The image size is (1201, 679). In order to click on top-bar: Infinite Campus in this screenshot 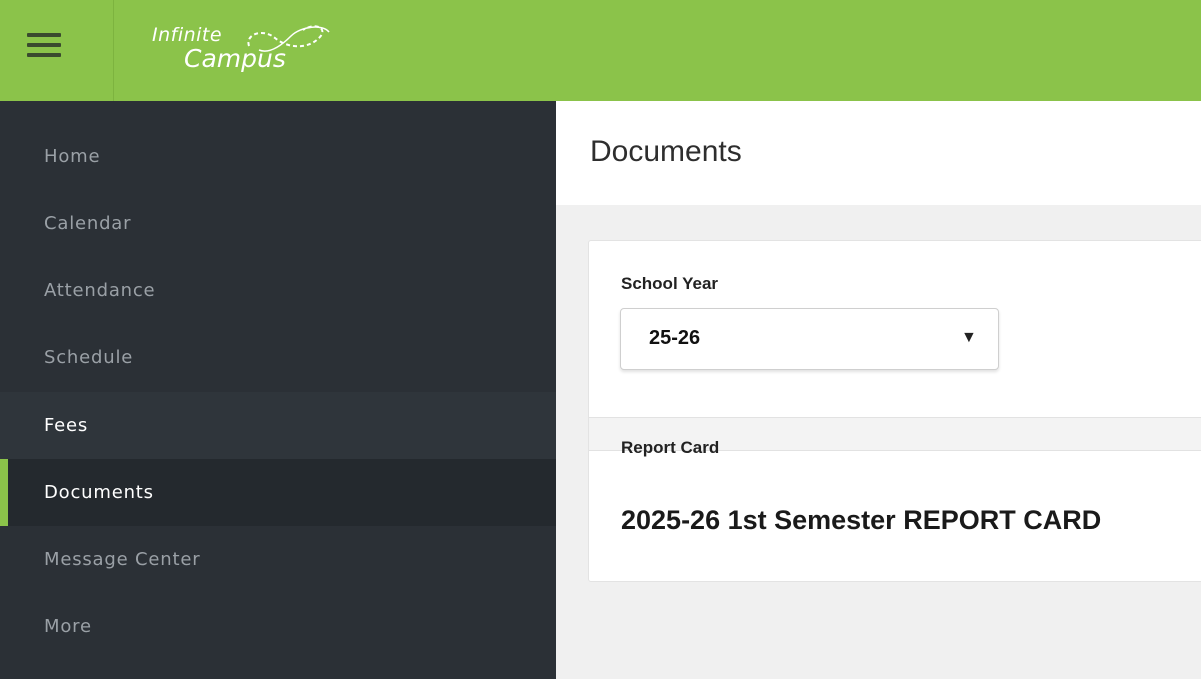, I will do `click(600, 50)`.